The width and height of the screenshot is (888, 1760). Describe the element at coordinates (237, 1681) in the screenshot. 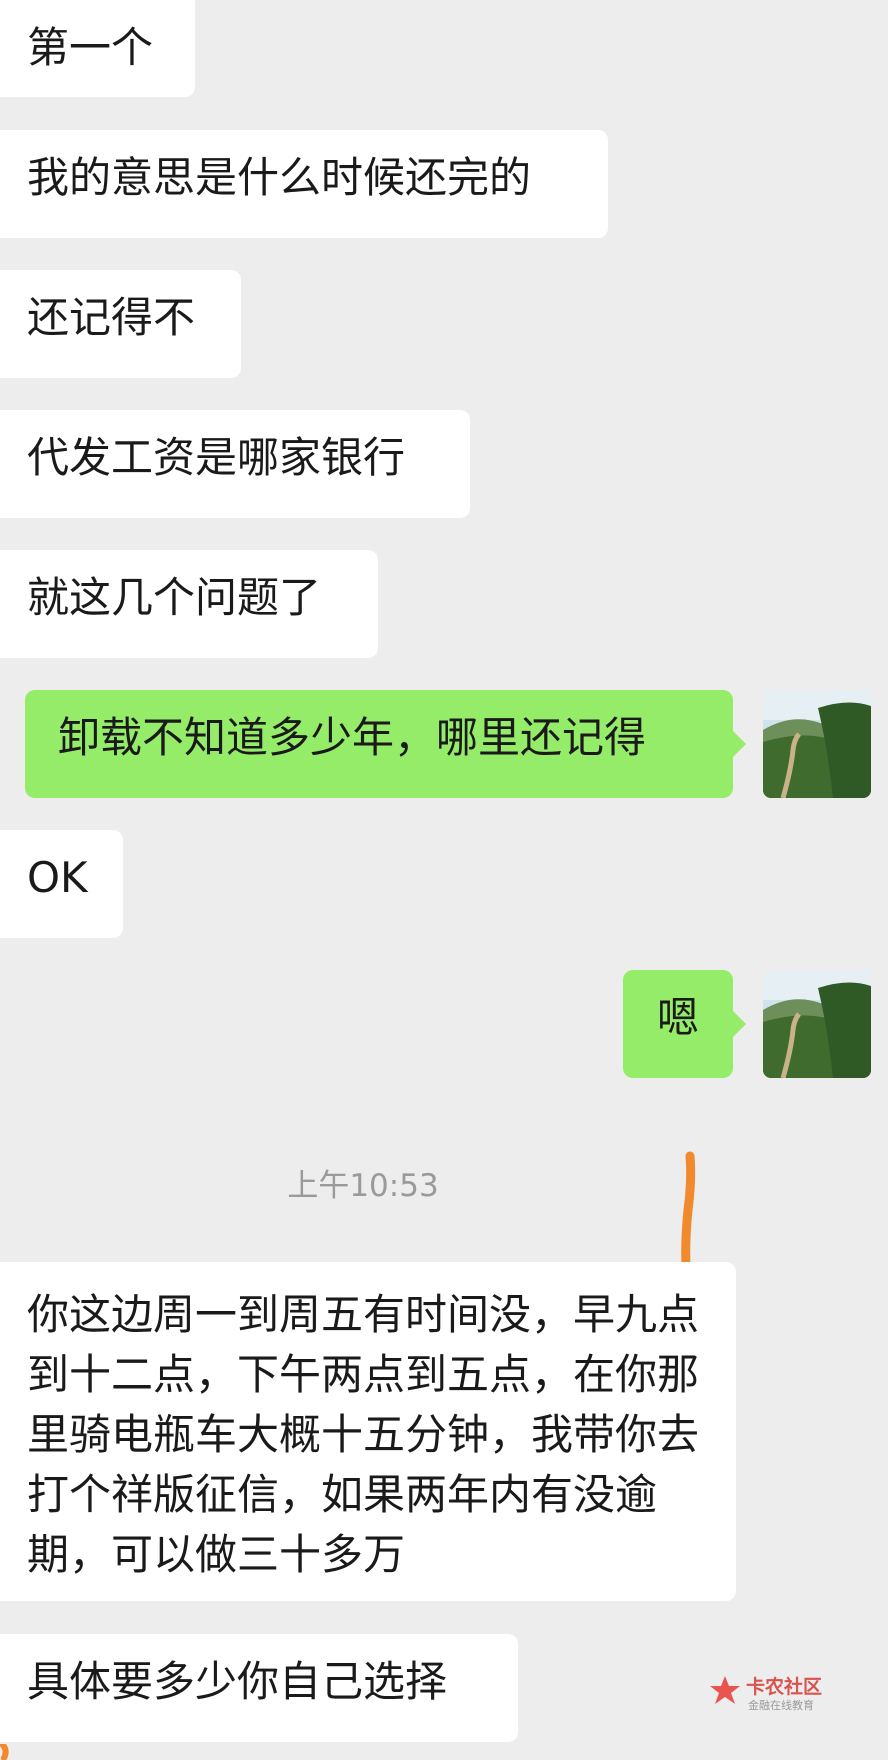

I see `message-text: 具体要多少你自己选择` at that location.